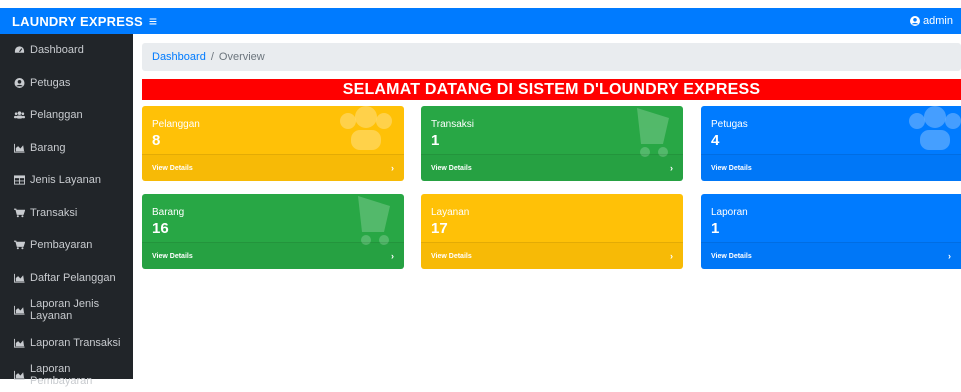  I want to click on sidebar-item-pelanggan: Pelanggan, so click(66, 115).